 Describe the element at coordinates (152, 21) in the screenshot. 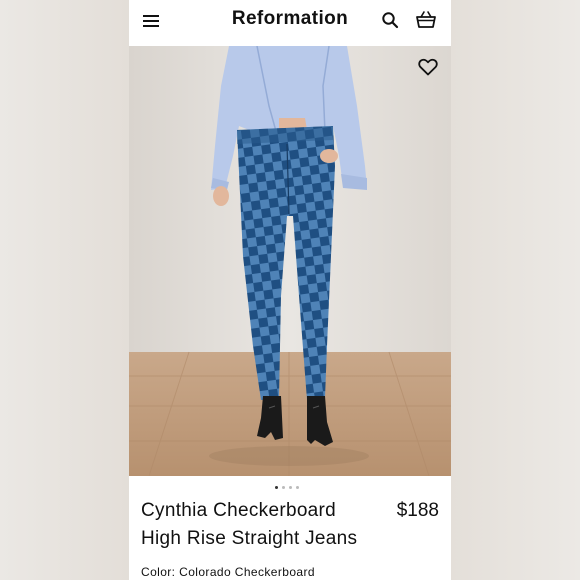

I see `hamburger-menu-icon` at that location.